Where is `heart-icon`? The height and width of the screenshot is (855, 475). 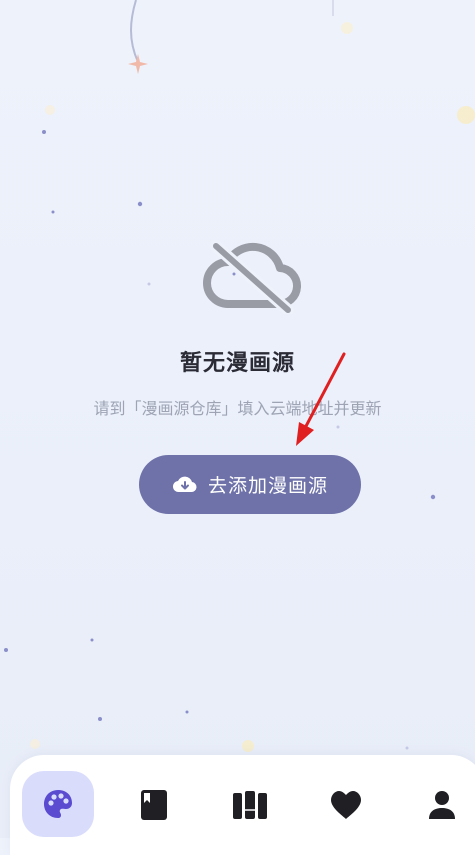 heart-icon is located at coordinates (346, 805).